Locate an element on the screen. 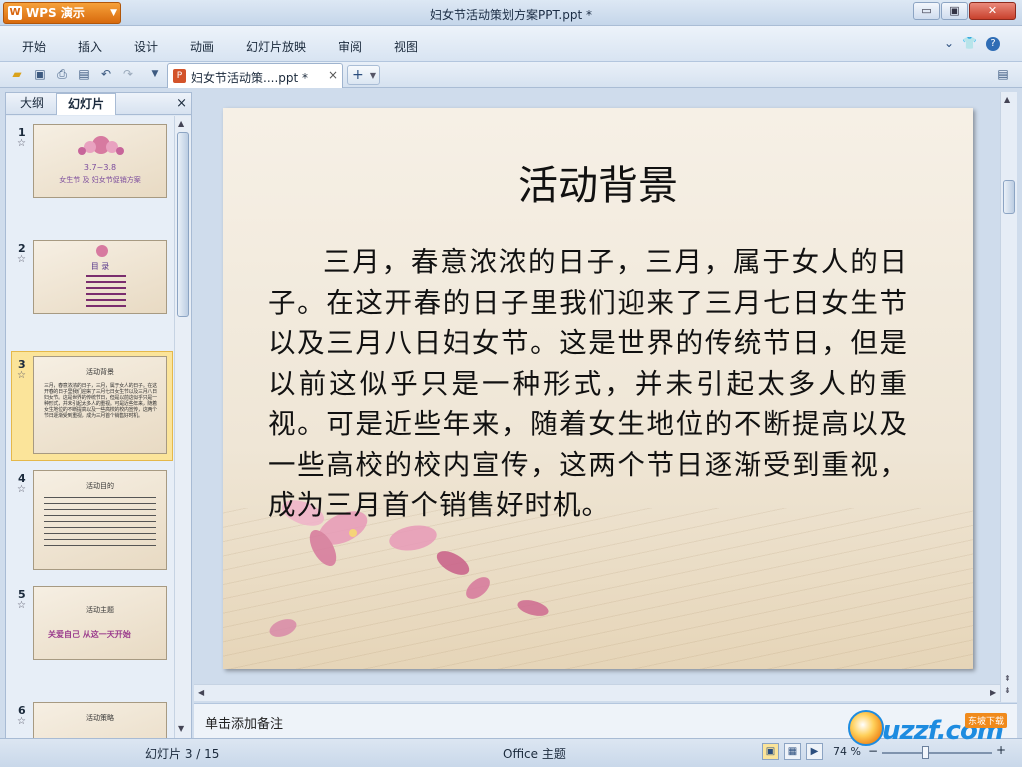  panel-tabs: 大纲 幻灯片 × is located at coordinates (98, 104).